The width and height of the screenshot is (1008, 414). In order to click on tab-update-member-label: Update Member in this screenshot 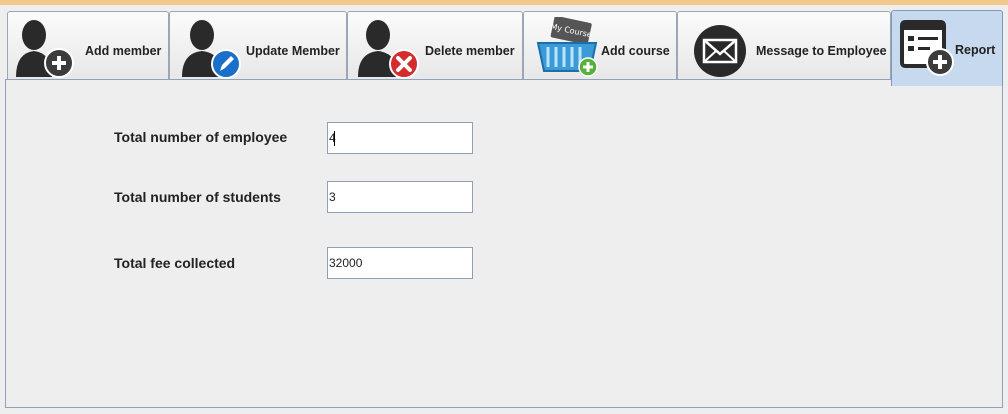, I will do `click(293, 51)`.